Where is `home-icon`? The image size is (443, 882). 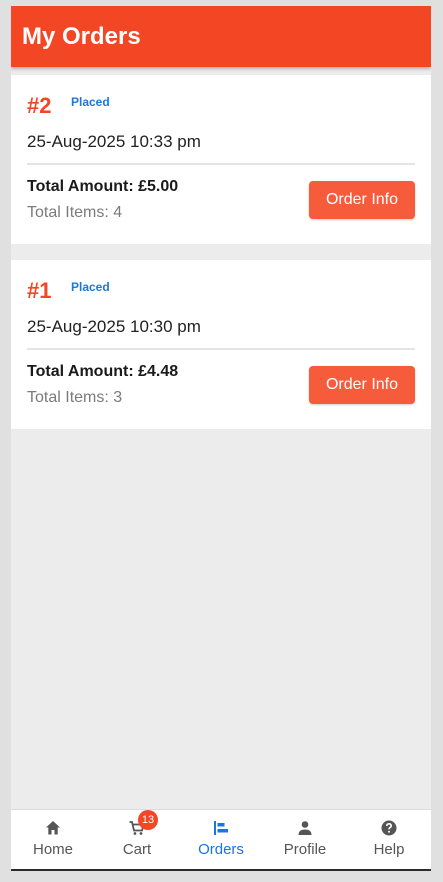
home-icon is located at coordinates (53, 828).